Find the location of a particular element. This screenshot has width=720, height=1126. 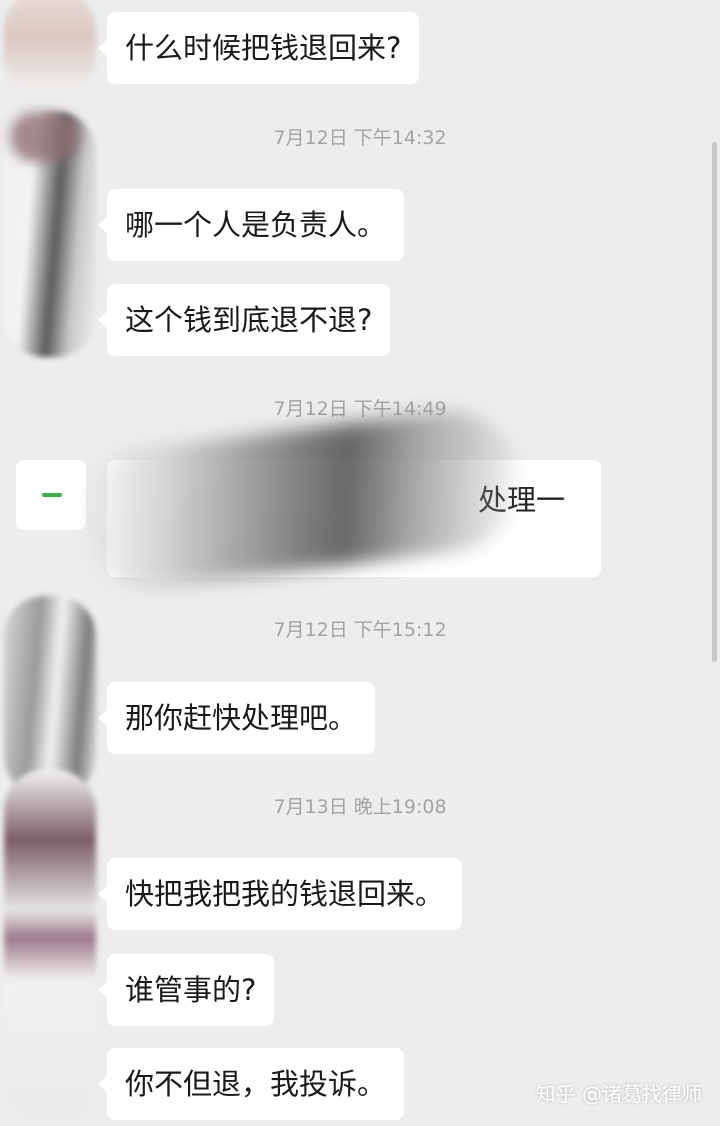

user-avatar is located at coordinates (51, 495).